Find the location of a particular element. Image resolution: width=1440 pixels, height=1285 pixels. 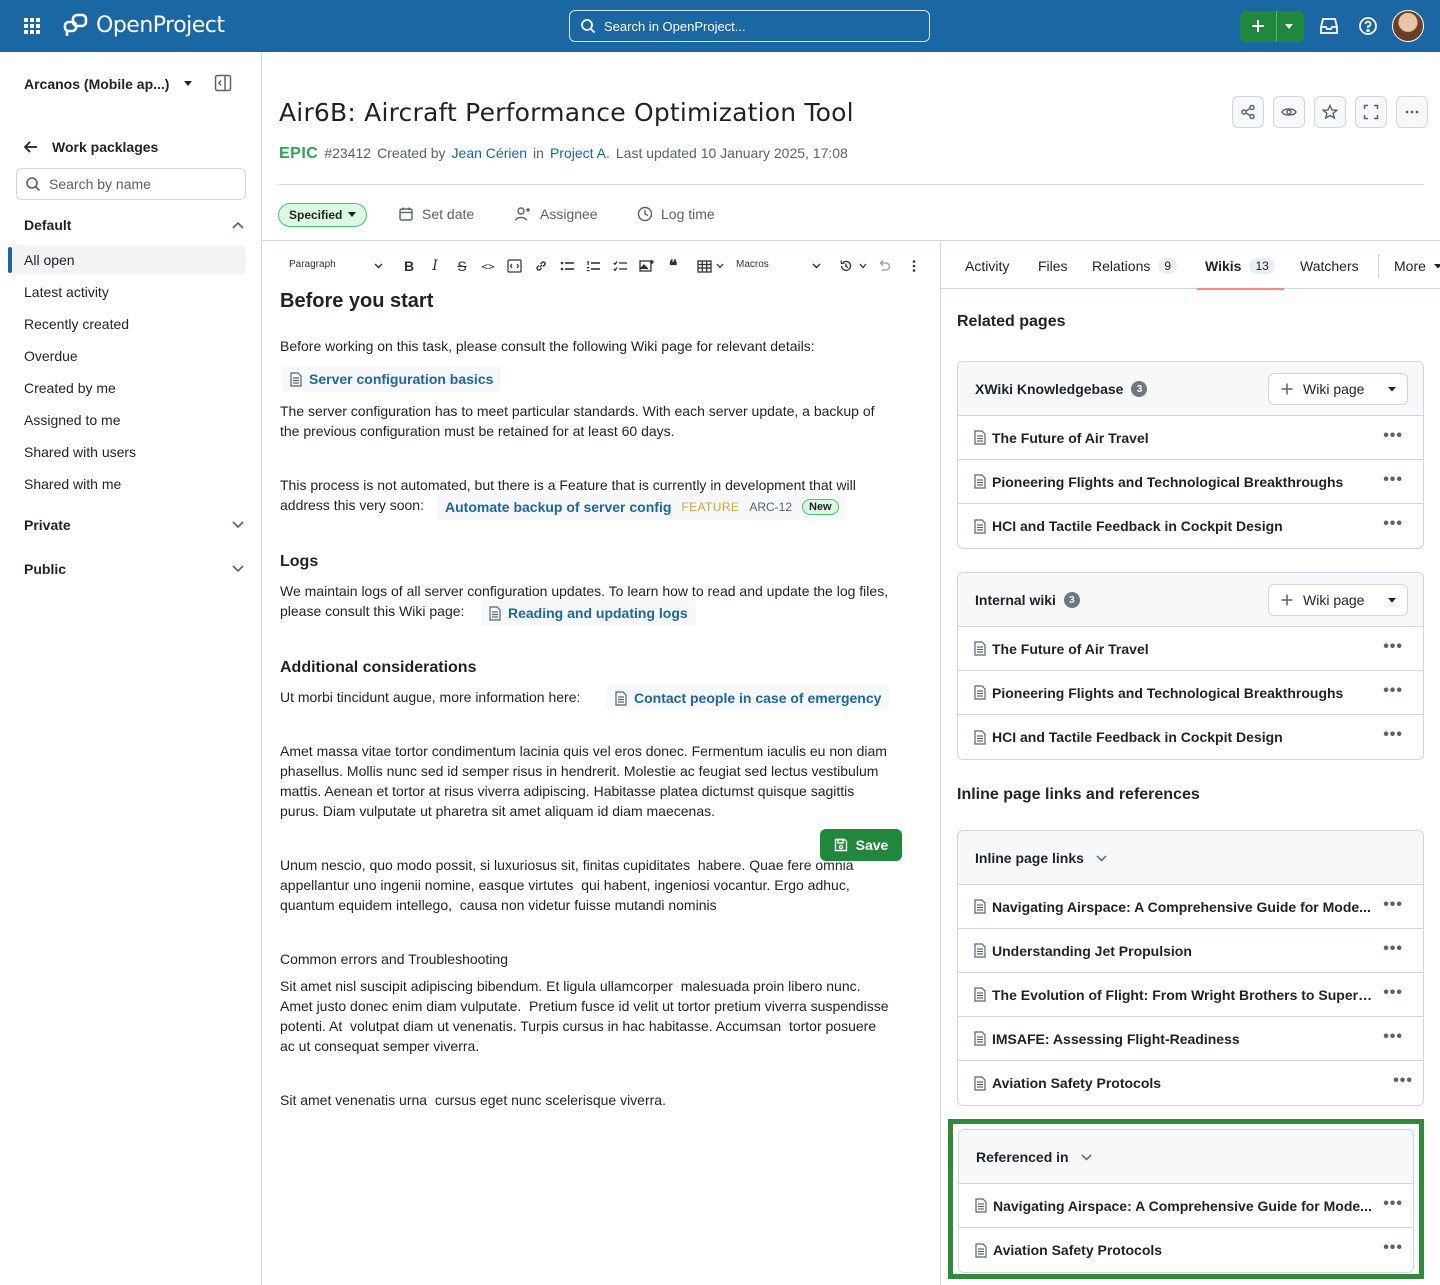

italic-icon: I is located at coordinates (435, 266).